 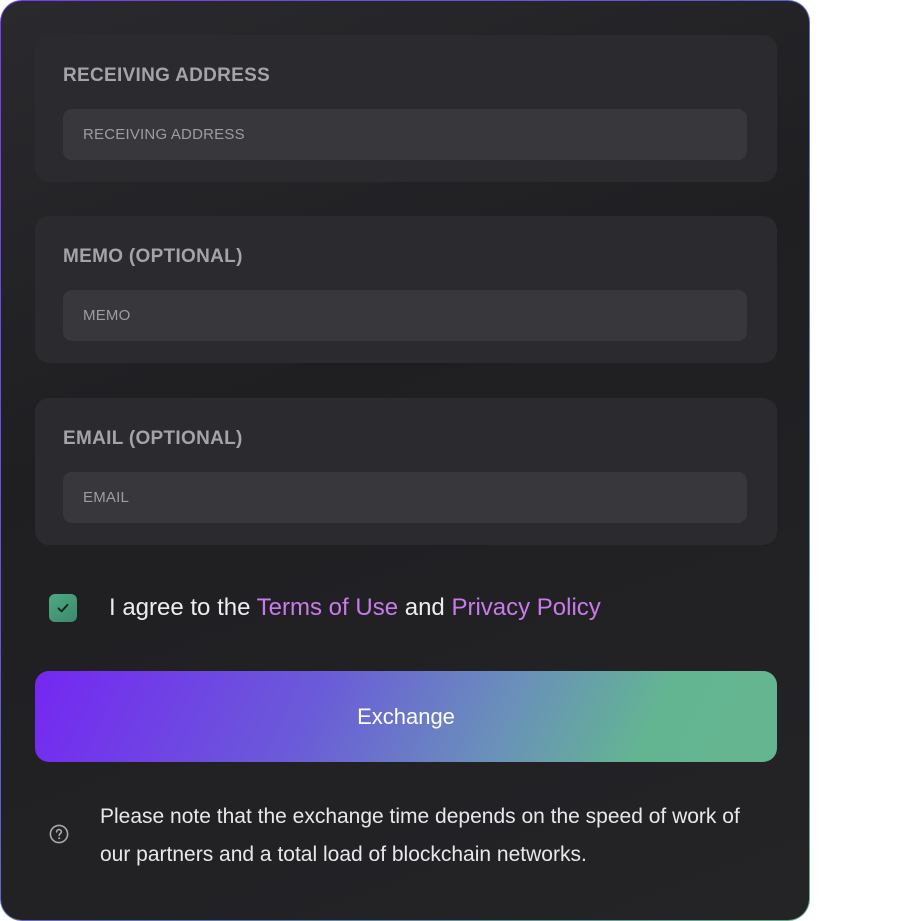 I want to click on terms-of-use-link: Terms of Use, so click(x=327, y=607).